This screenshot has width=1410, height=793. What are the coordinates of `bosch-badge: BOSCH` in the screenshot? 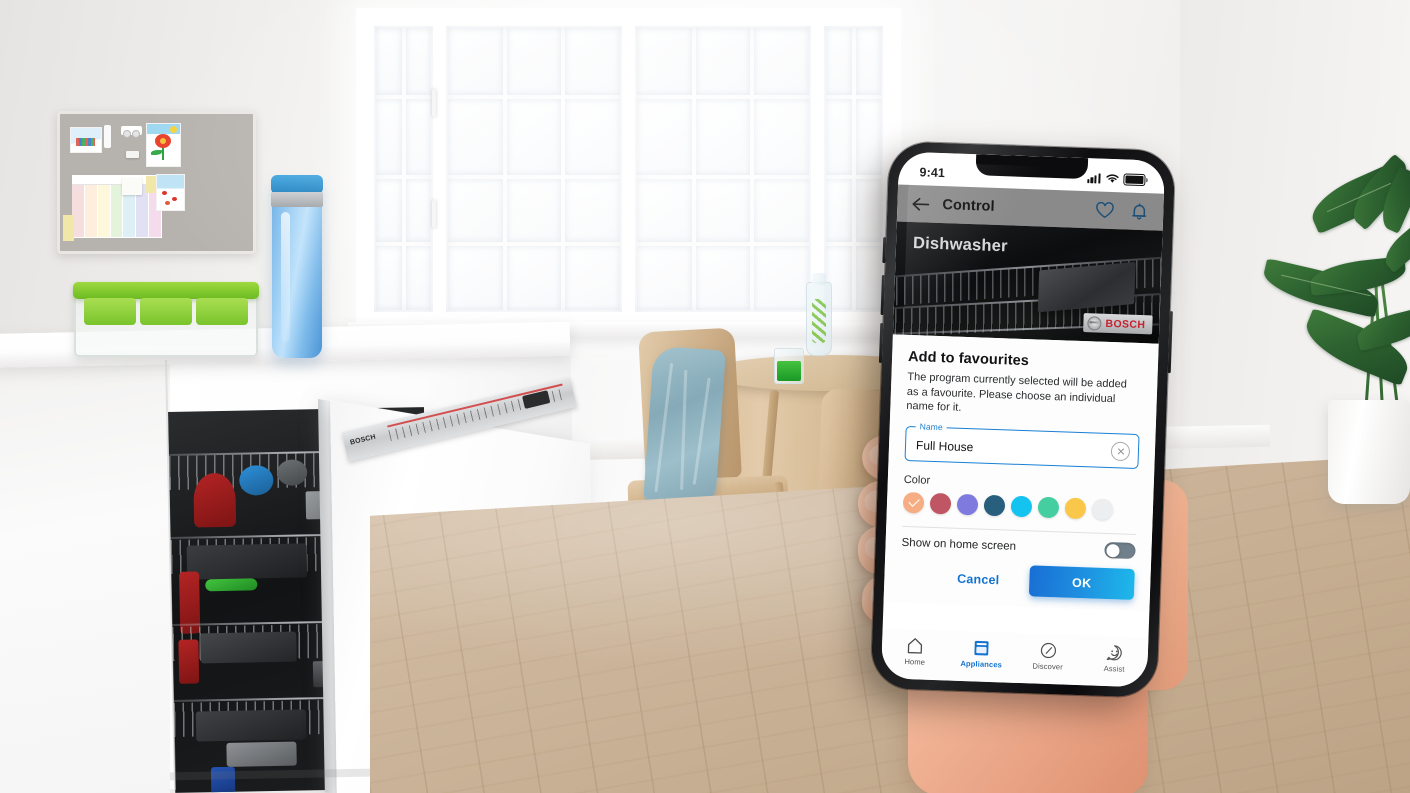 It's located at (1118, 324).